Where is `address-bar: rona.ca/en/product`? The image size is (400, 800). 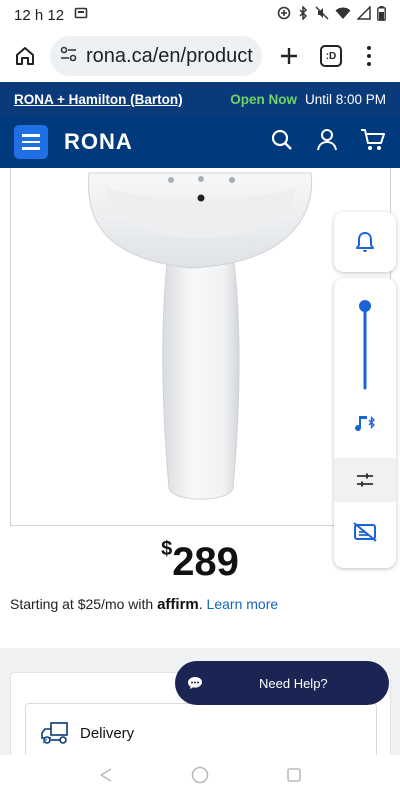 address-bar: rona.ca/en/product is located at coordinates (156, 56).